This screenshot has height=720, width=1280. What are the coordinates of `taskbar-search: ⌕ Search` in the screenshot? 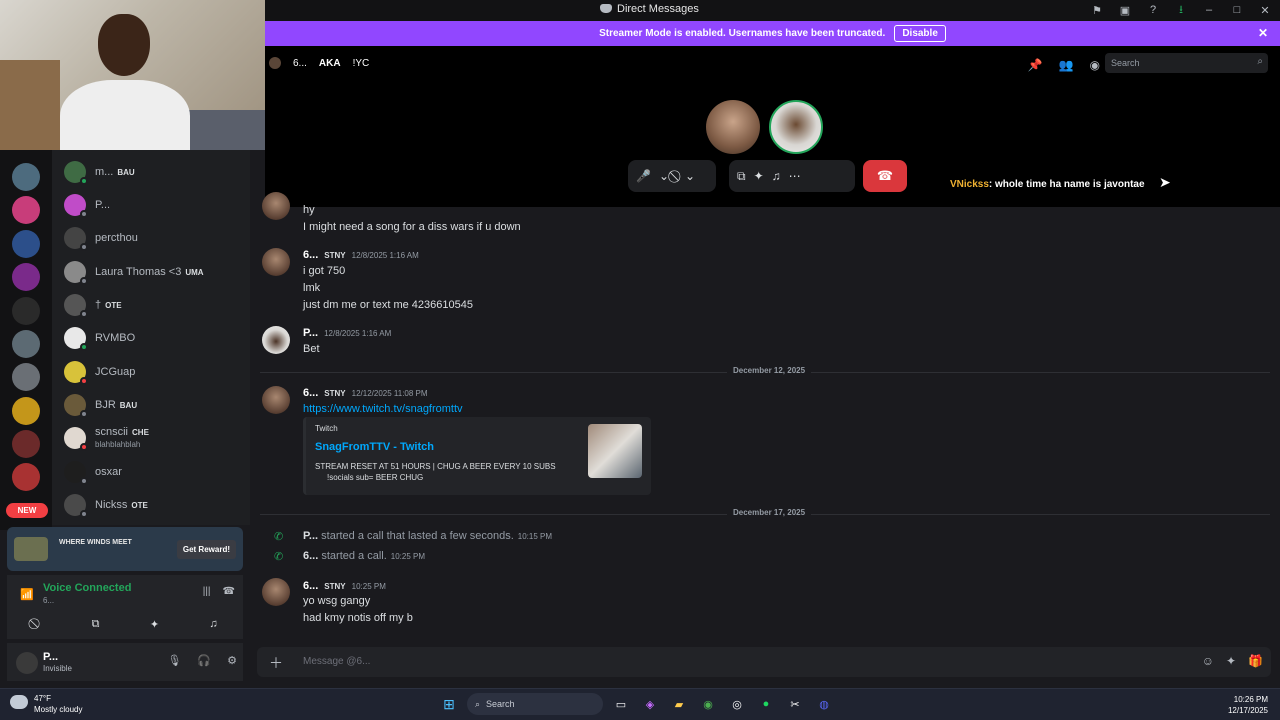 It's located at (535, 704).